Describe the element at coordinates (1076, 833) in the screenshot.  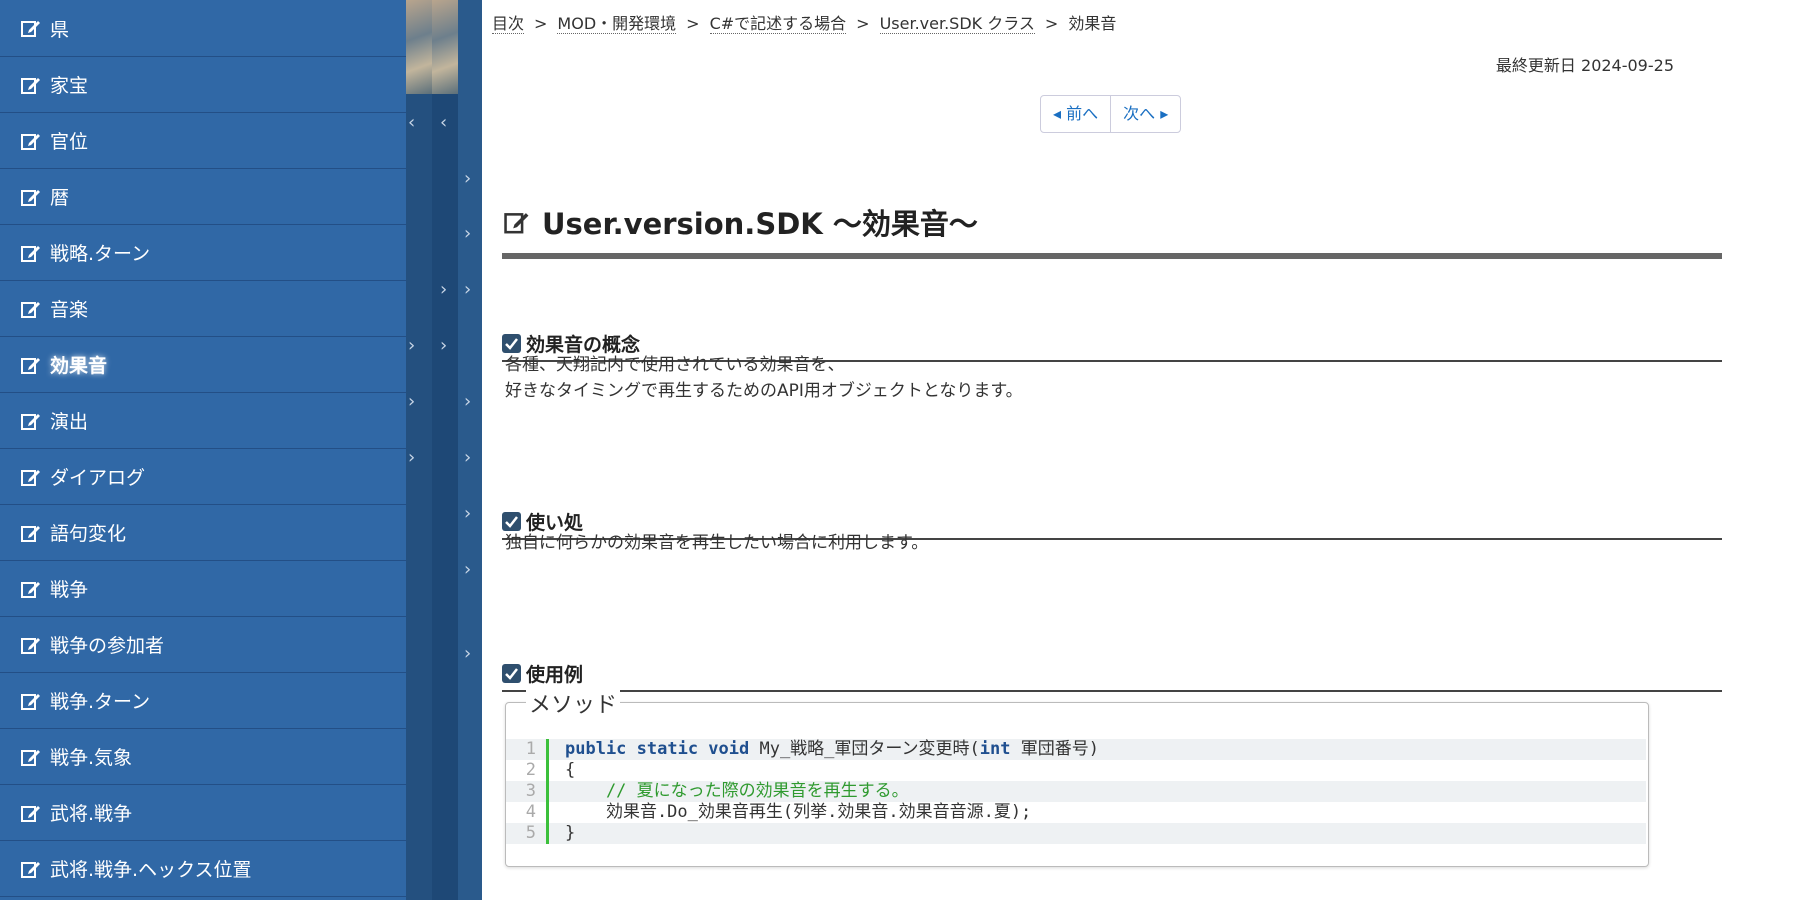
I see `code-line: 5}` at that location.